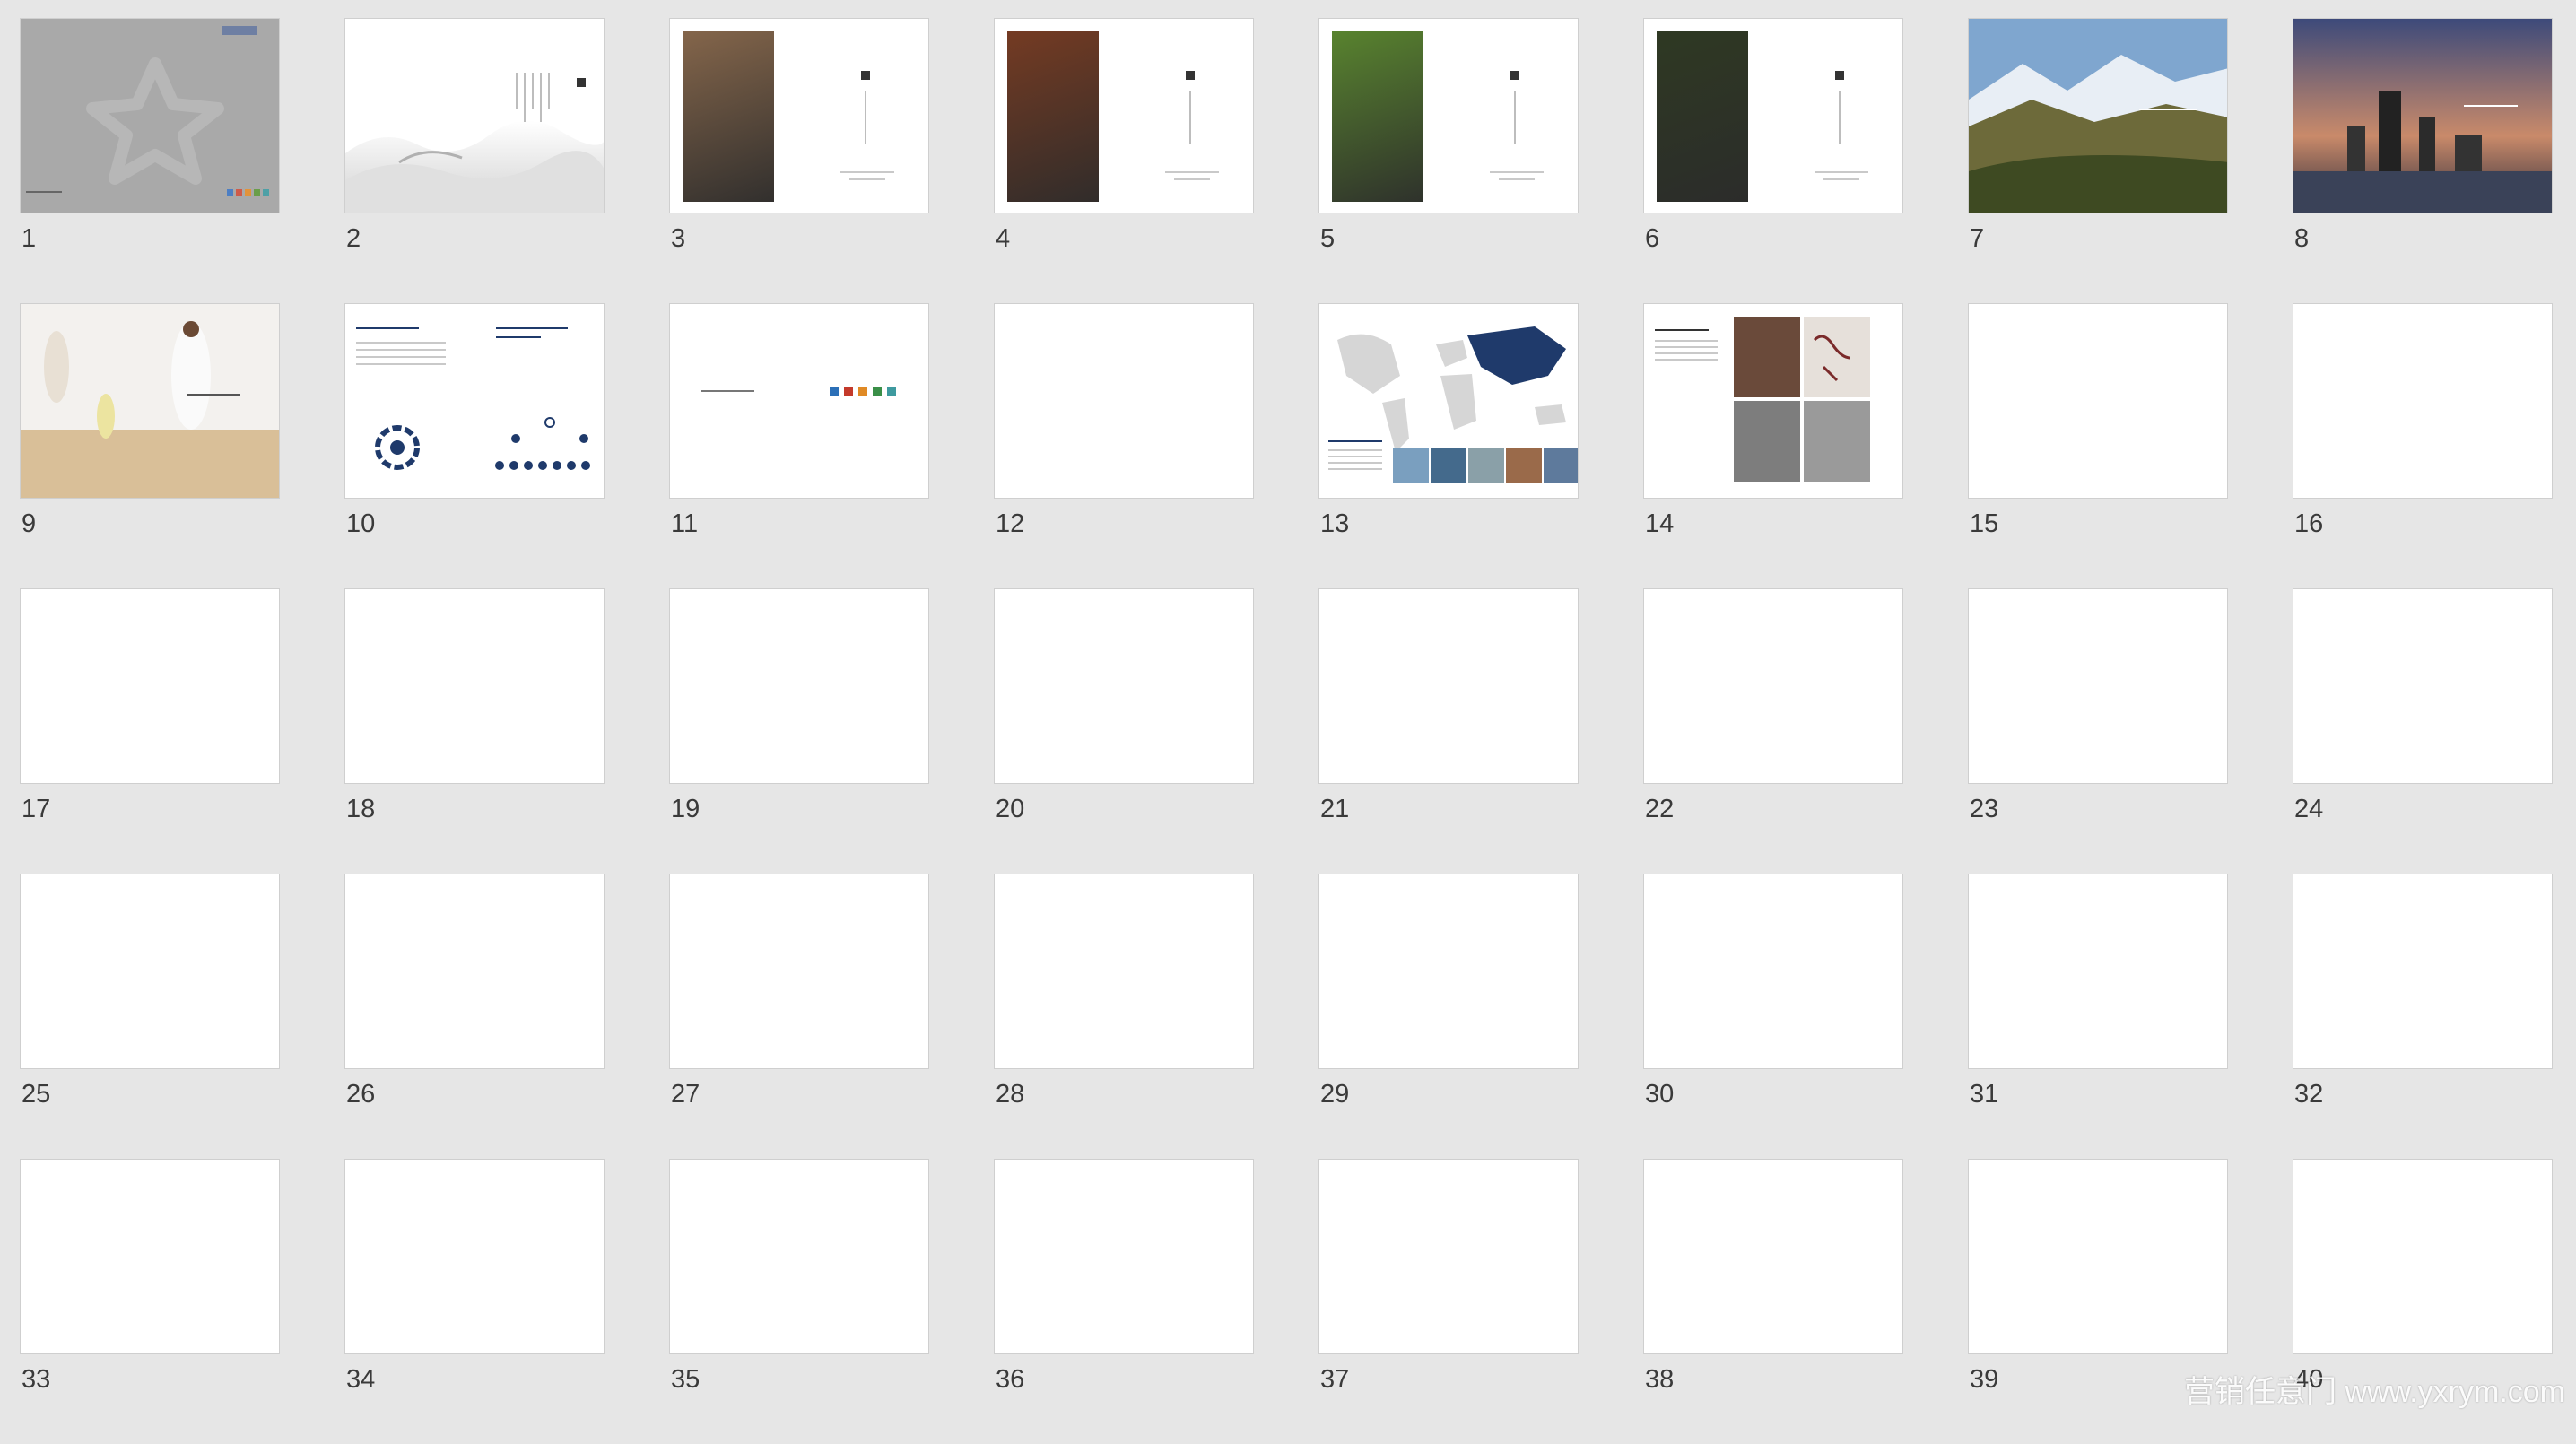 The height and width of the screenshot is (1444, 2576). Describe the element at coordinates (361, 1379) in the screenshot. I see `slide-number: 34` at that location.